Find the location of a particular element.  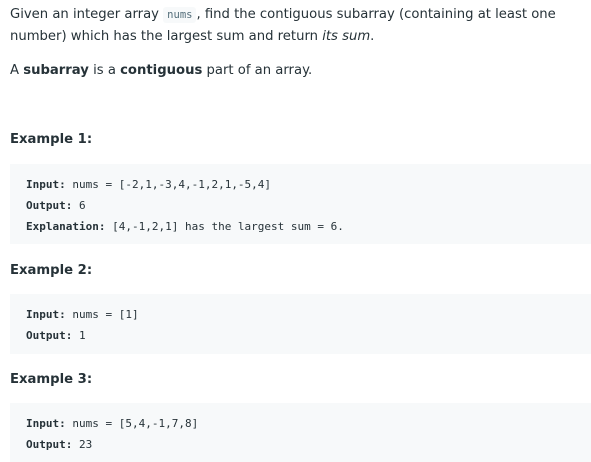

definition-text-1: A is located at coordinates (17, 70).